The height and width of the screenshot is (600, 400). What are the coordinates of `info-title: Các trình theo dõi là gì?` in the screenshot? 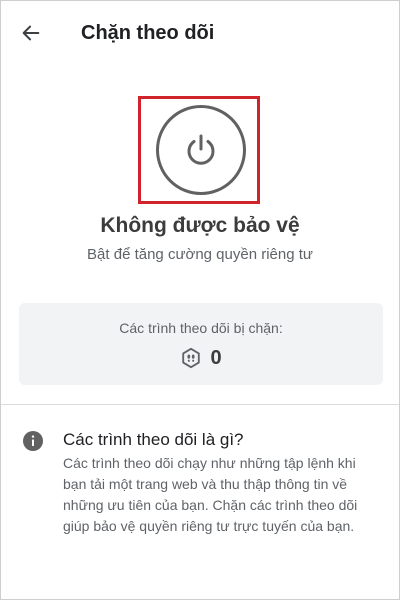 It's located at (153, 439).